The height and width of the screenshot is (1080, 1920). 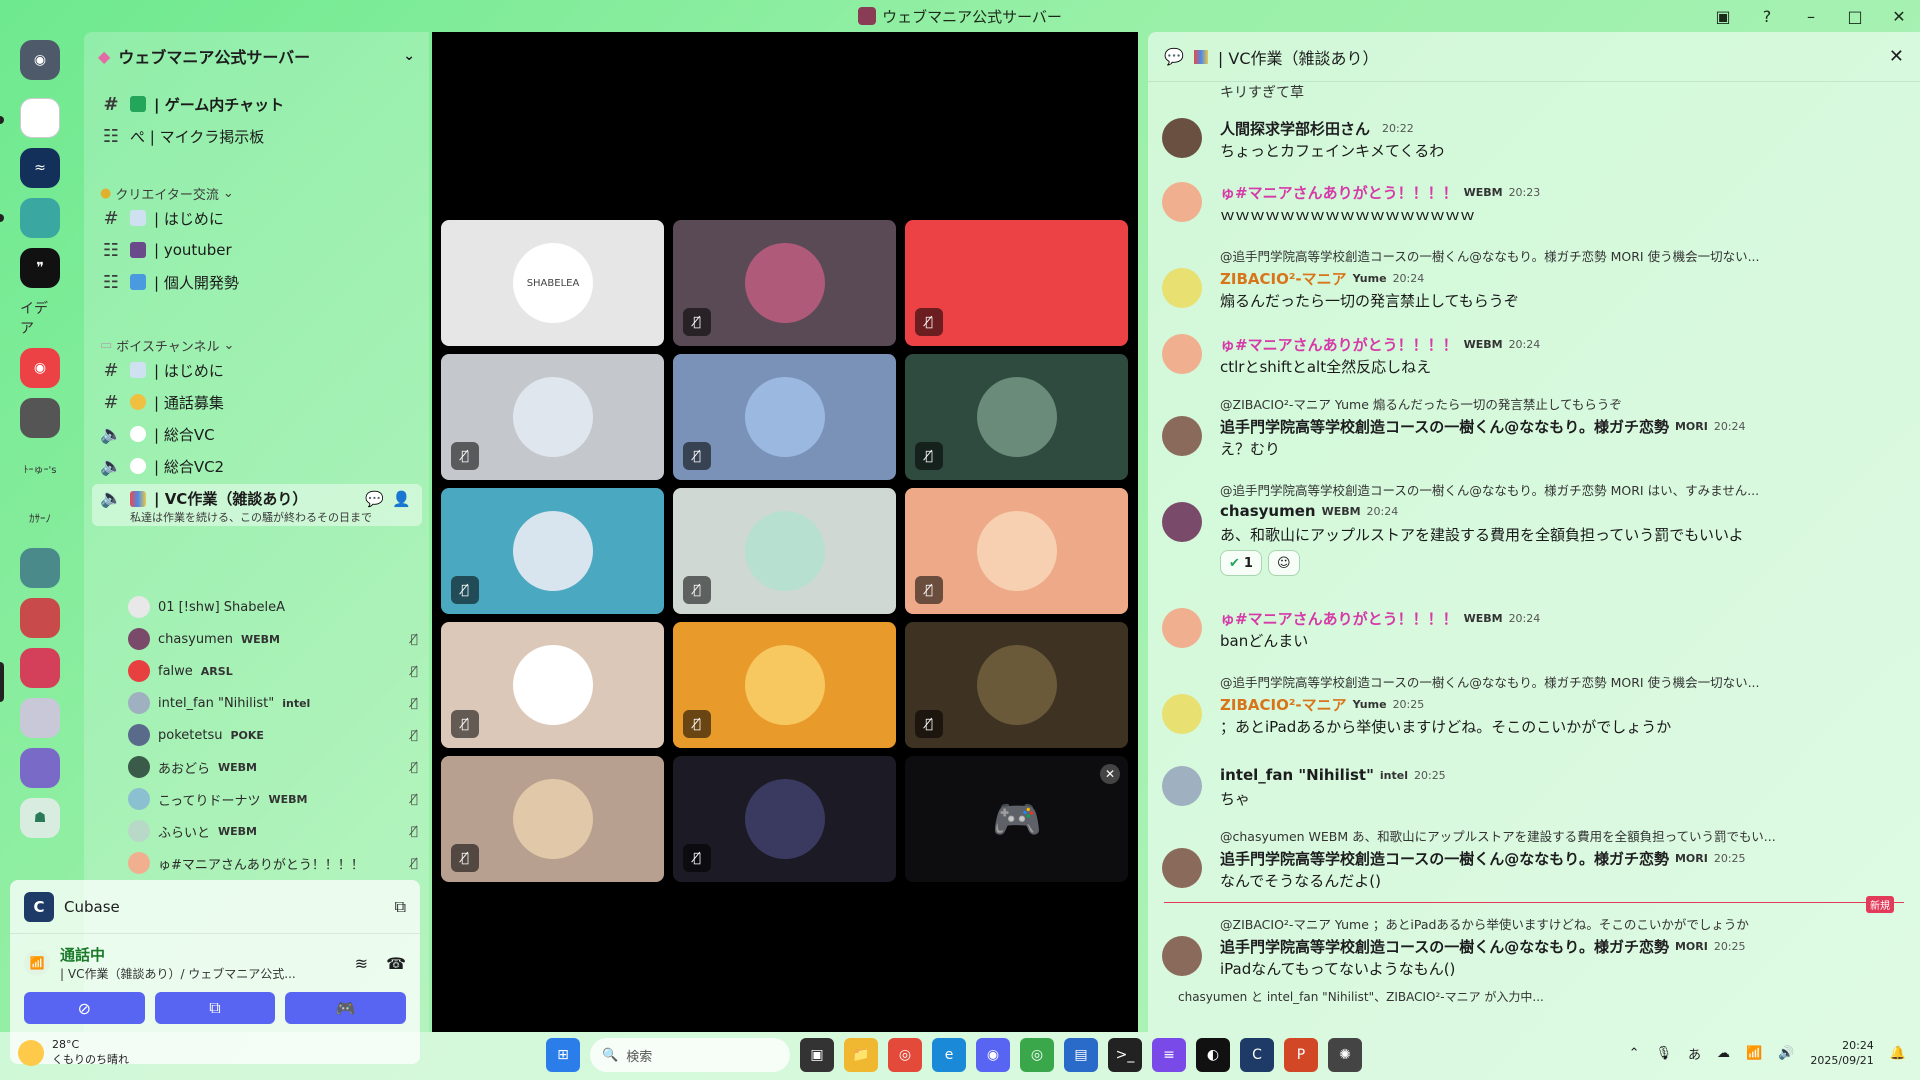 I want to click on close-button: ✕, so click(x=1899, y=16).